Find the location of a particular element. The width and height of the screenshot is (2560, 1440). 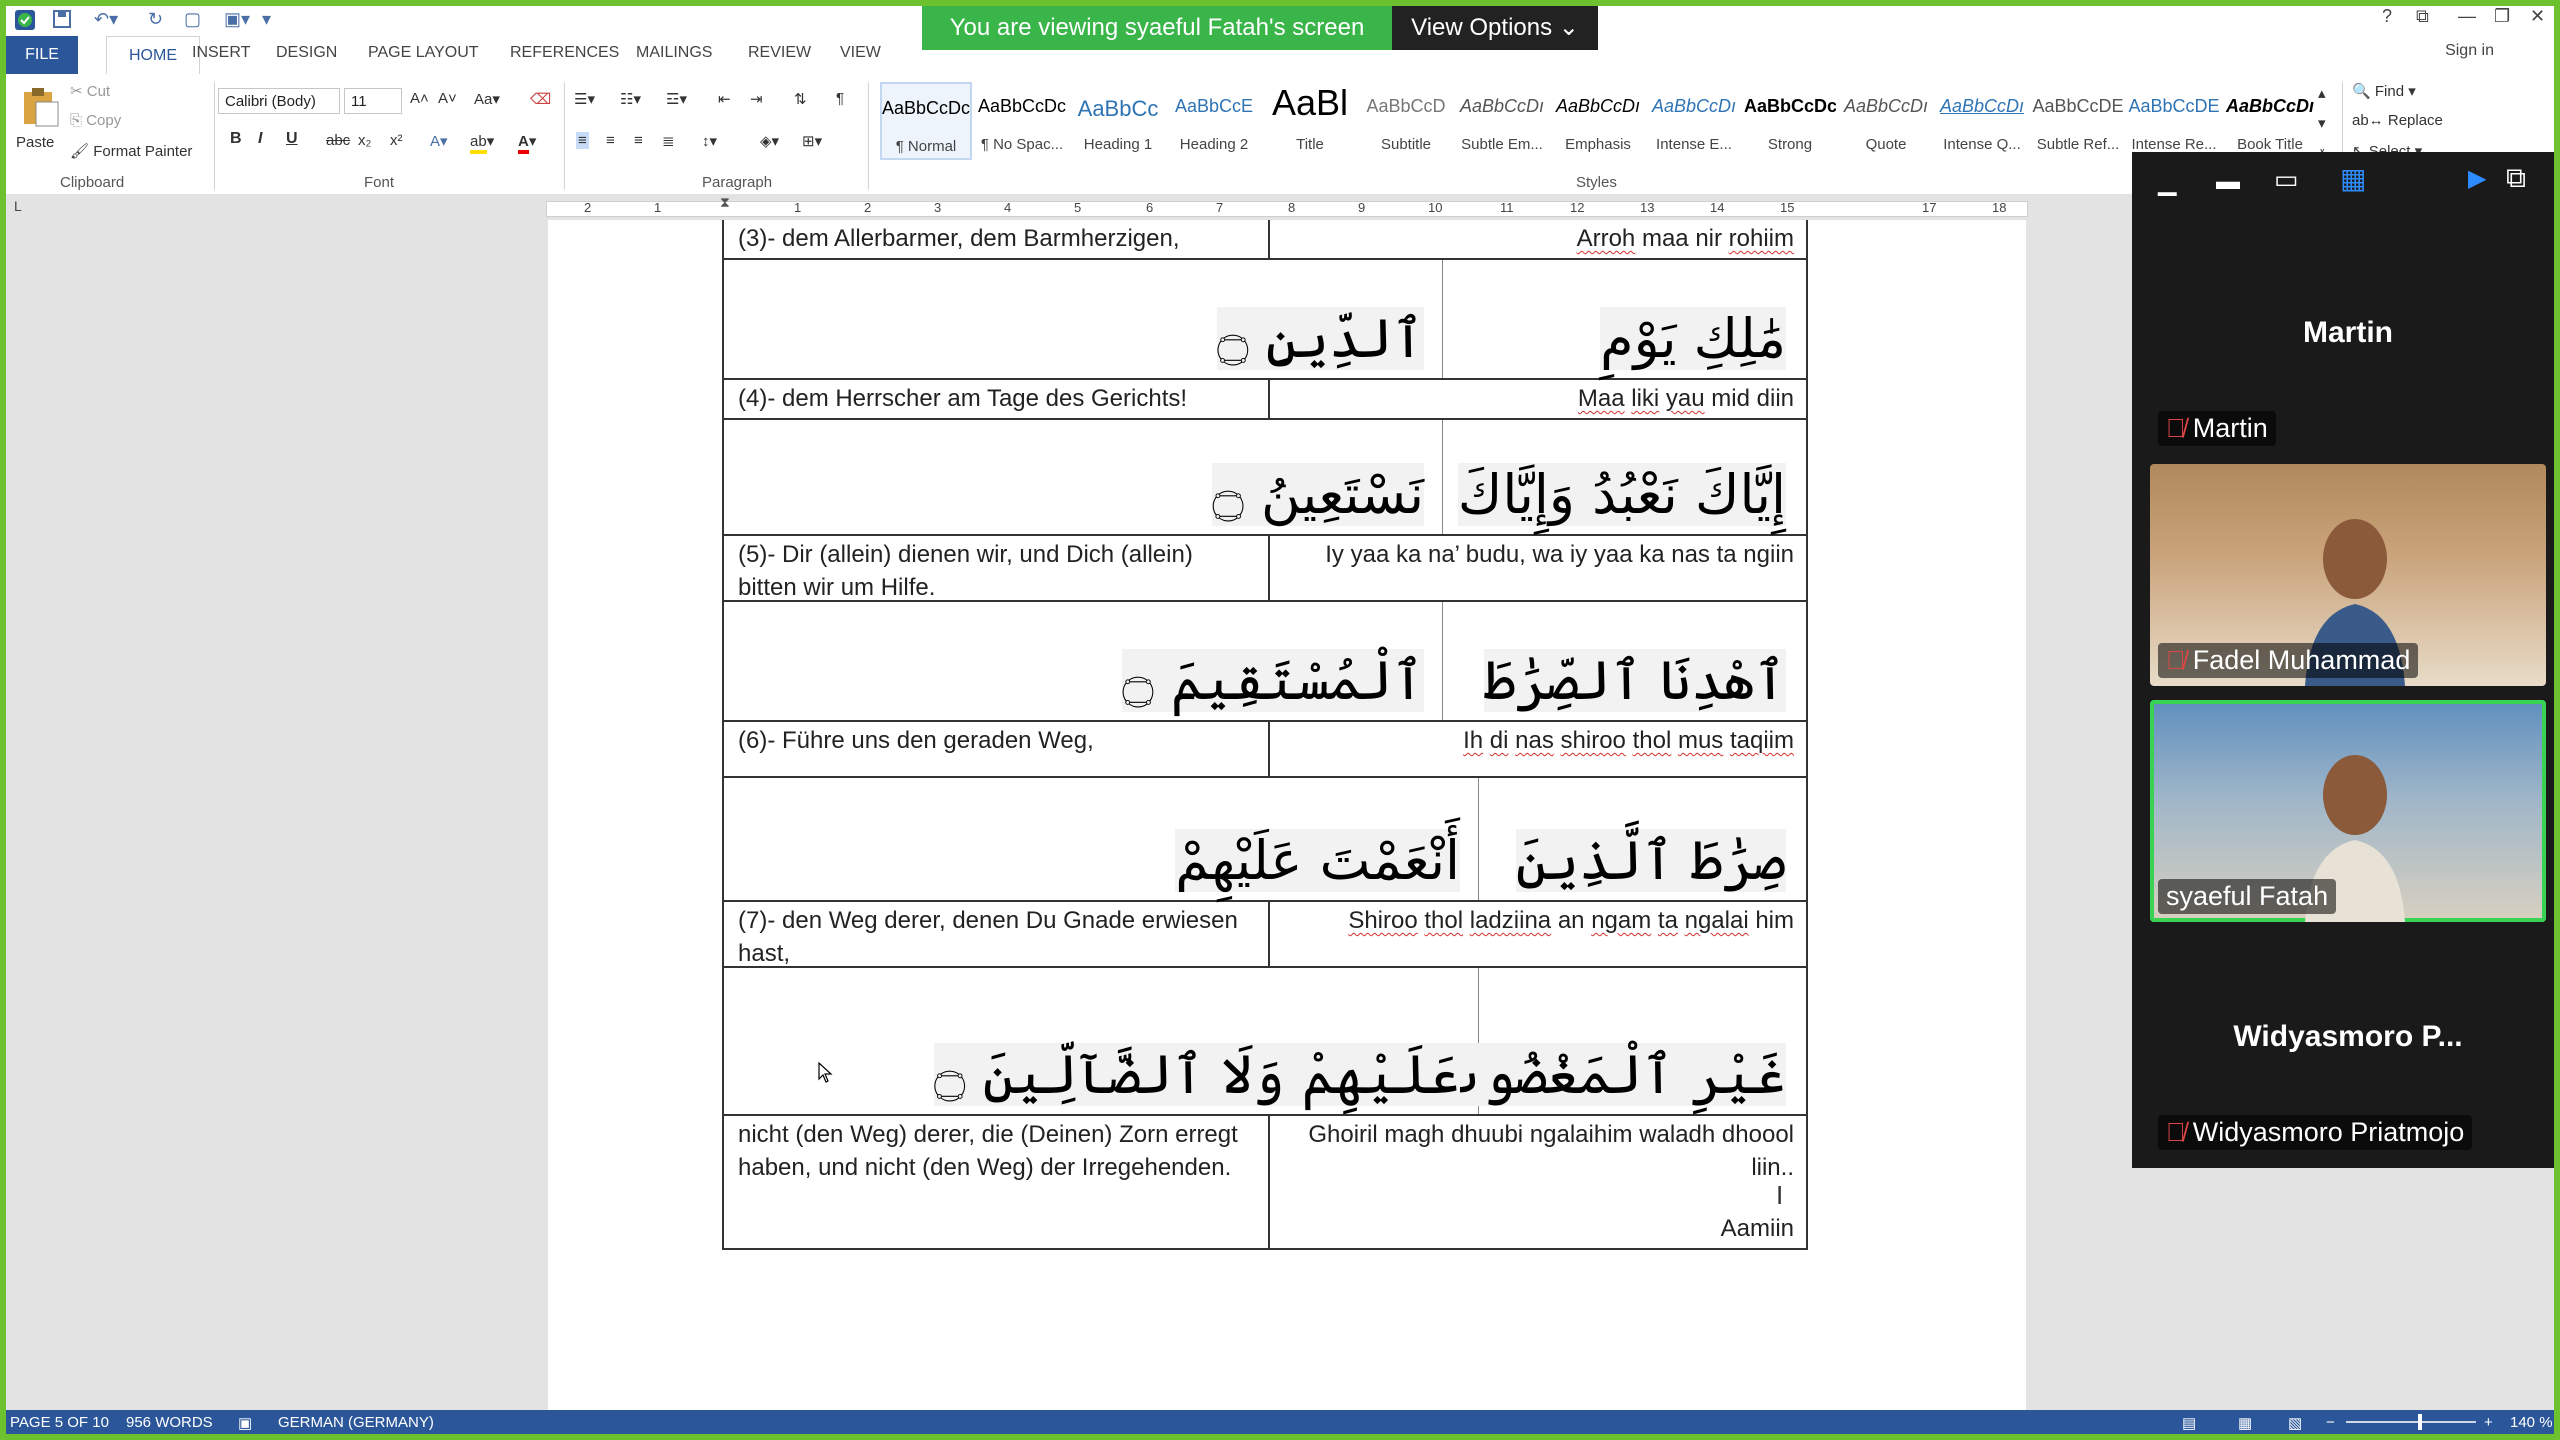

spelling-error-word: rohiim is located at coordinates (1761, 238).